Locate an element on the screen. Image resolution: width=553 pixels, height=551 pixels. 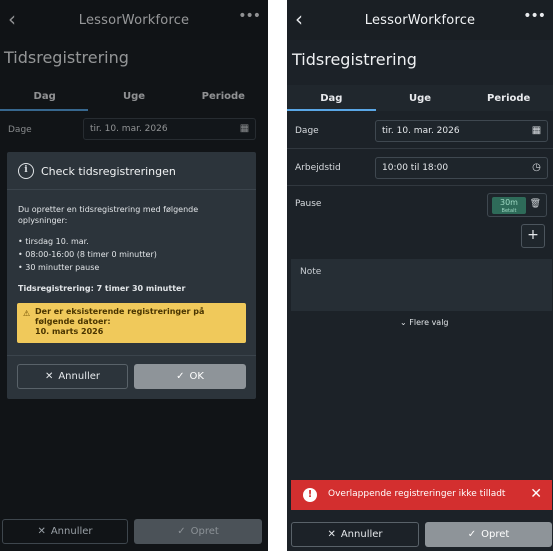
dialog-line-date: • tirsdag 10. mar. is located at coordinates (53, 241).